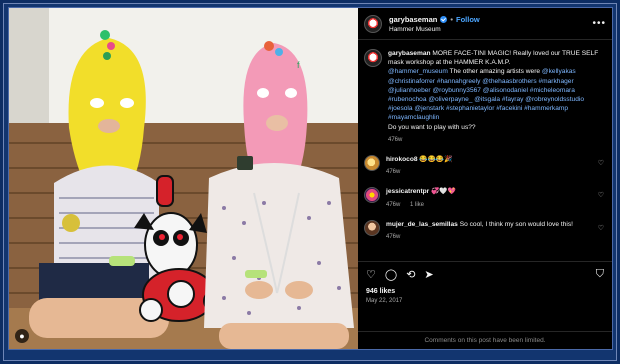  I want to click on post-location: Hammer Museum, so click(434, 29).